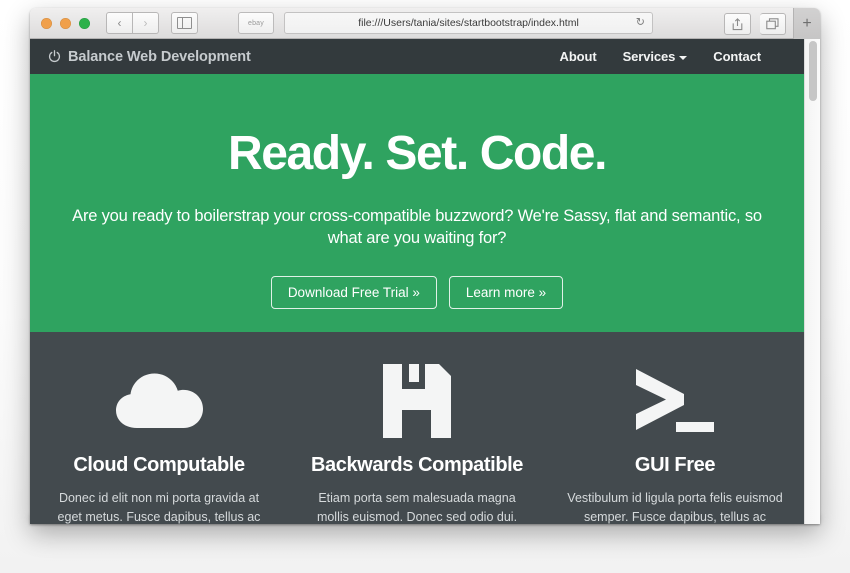  I want to click on floppy-disk-icon, so click(417, 401).